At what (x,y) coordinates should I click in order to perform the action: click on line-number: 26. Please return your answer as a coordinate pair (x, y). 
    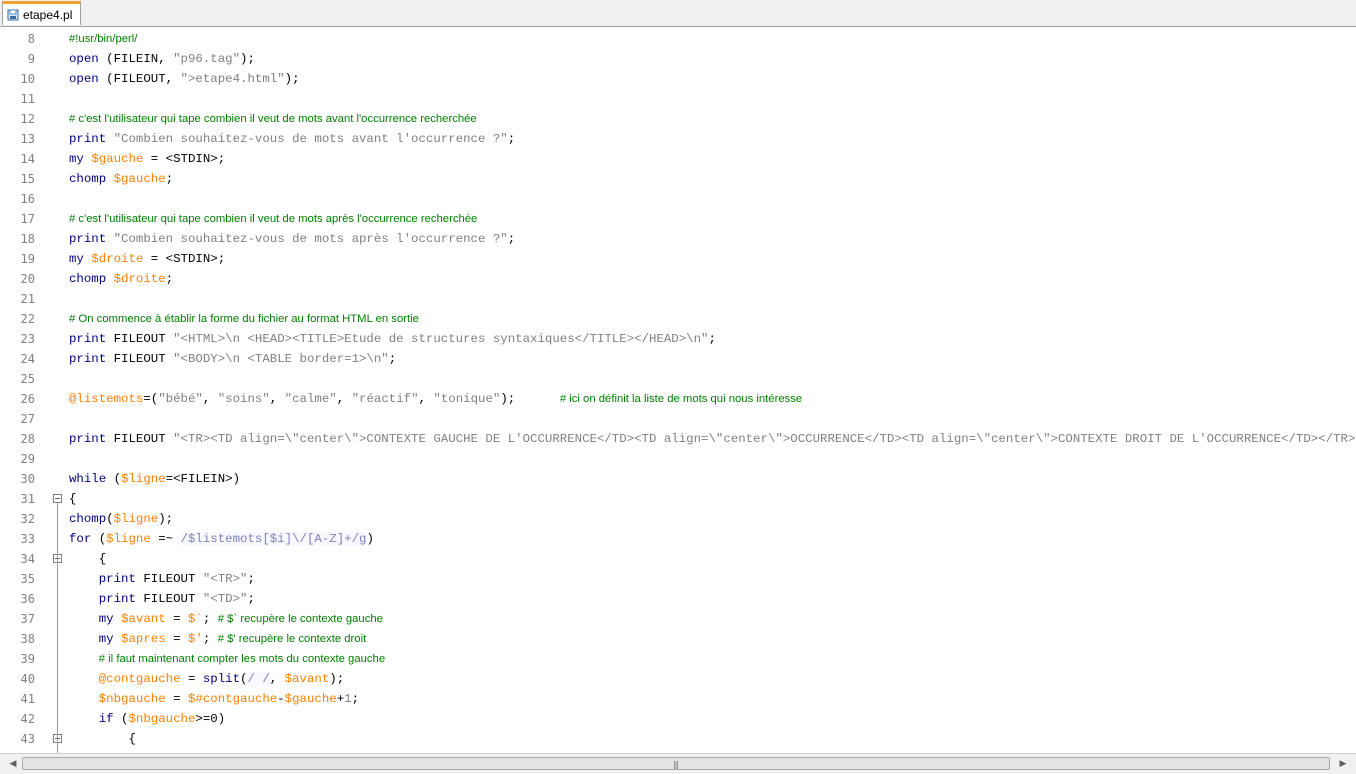
    Looking at the image, I should click on (27, 399).